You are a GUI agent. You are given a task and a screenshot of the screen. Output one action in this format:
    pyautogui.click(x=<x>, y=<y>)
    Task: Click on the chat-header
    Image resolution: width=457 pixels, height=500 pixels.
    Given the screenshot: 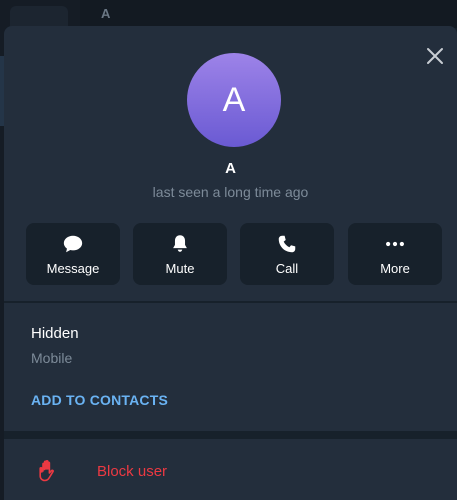 What is the action you would take?
    pyautogui.click(x=268, y=14)
    